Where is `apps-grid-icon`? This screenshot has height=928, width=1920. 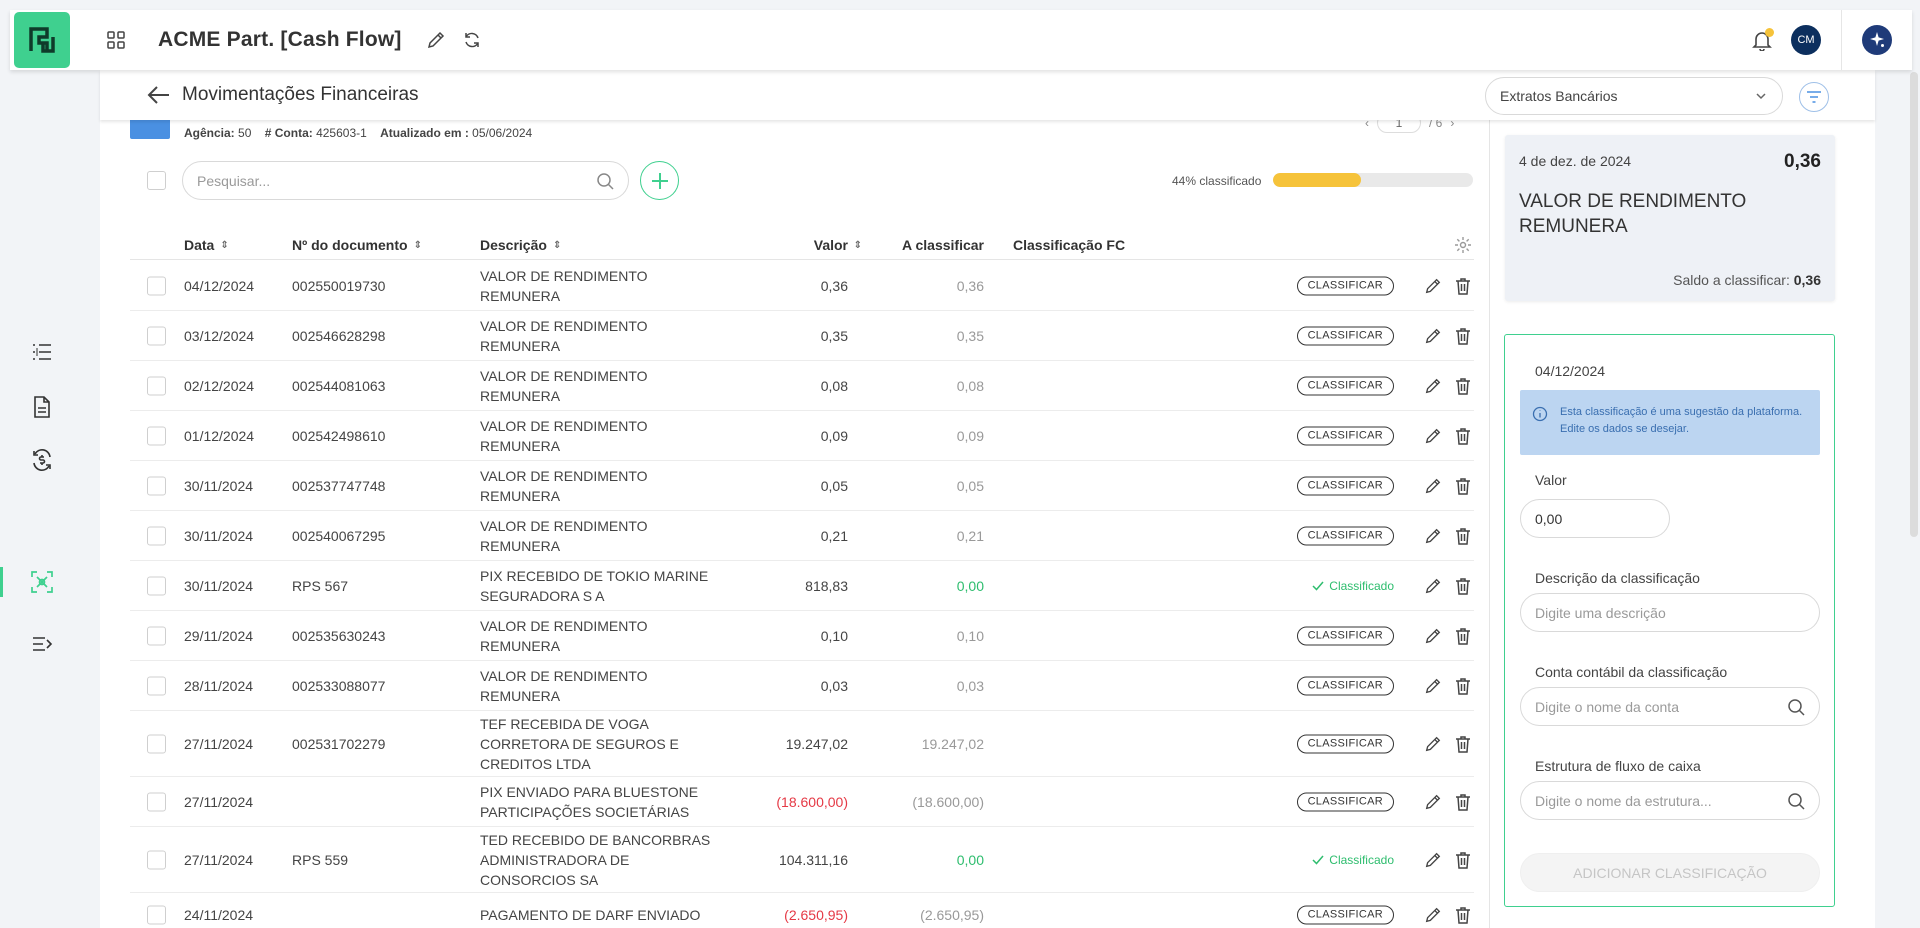
apps-grid-icon is located at coordinates (116, 40).